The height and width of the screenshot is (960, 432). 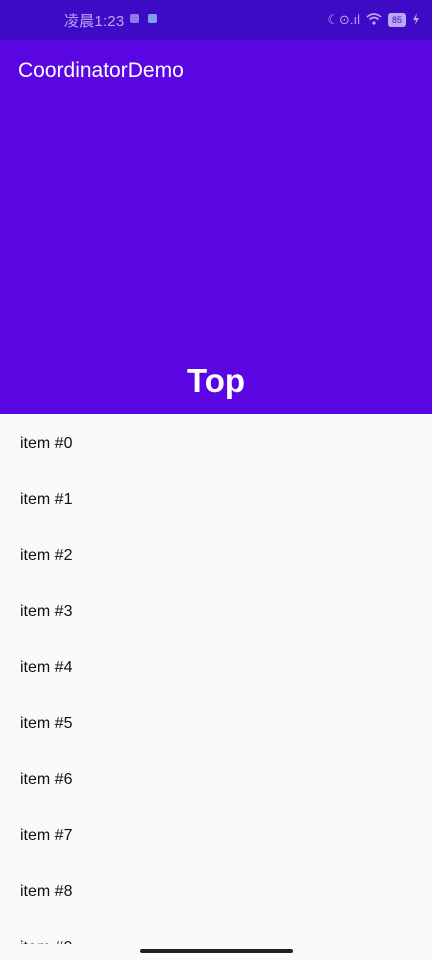 I want to click on status-icons: ☾⊙.ıl 85, so click(x=373, y=20).